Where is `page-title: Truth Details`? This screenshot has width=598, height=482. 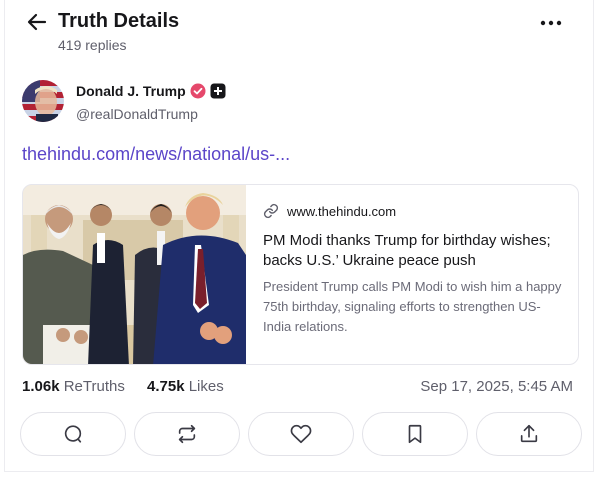 page-title: Truth Details is located at coordinates (119, 21).